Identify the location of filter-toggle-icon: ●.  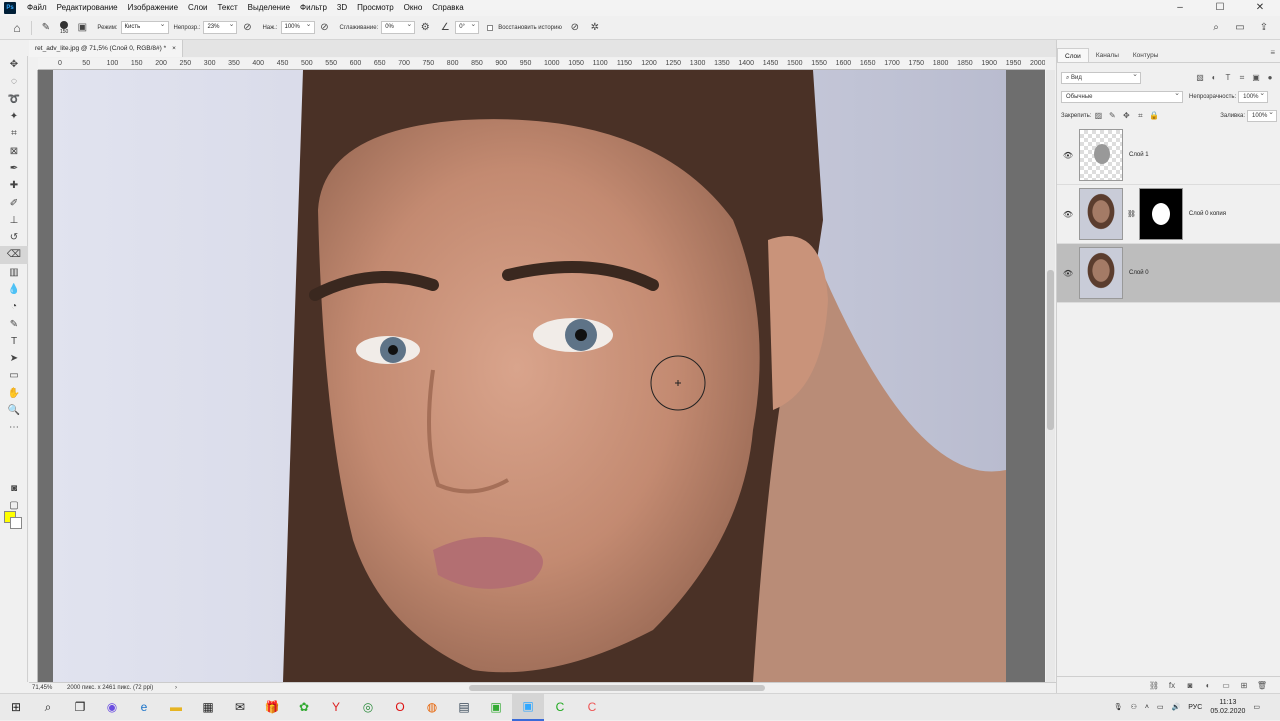
(1270, 77).